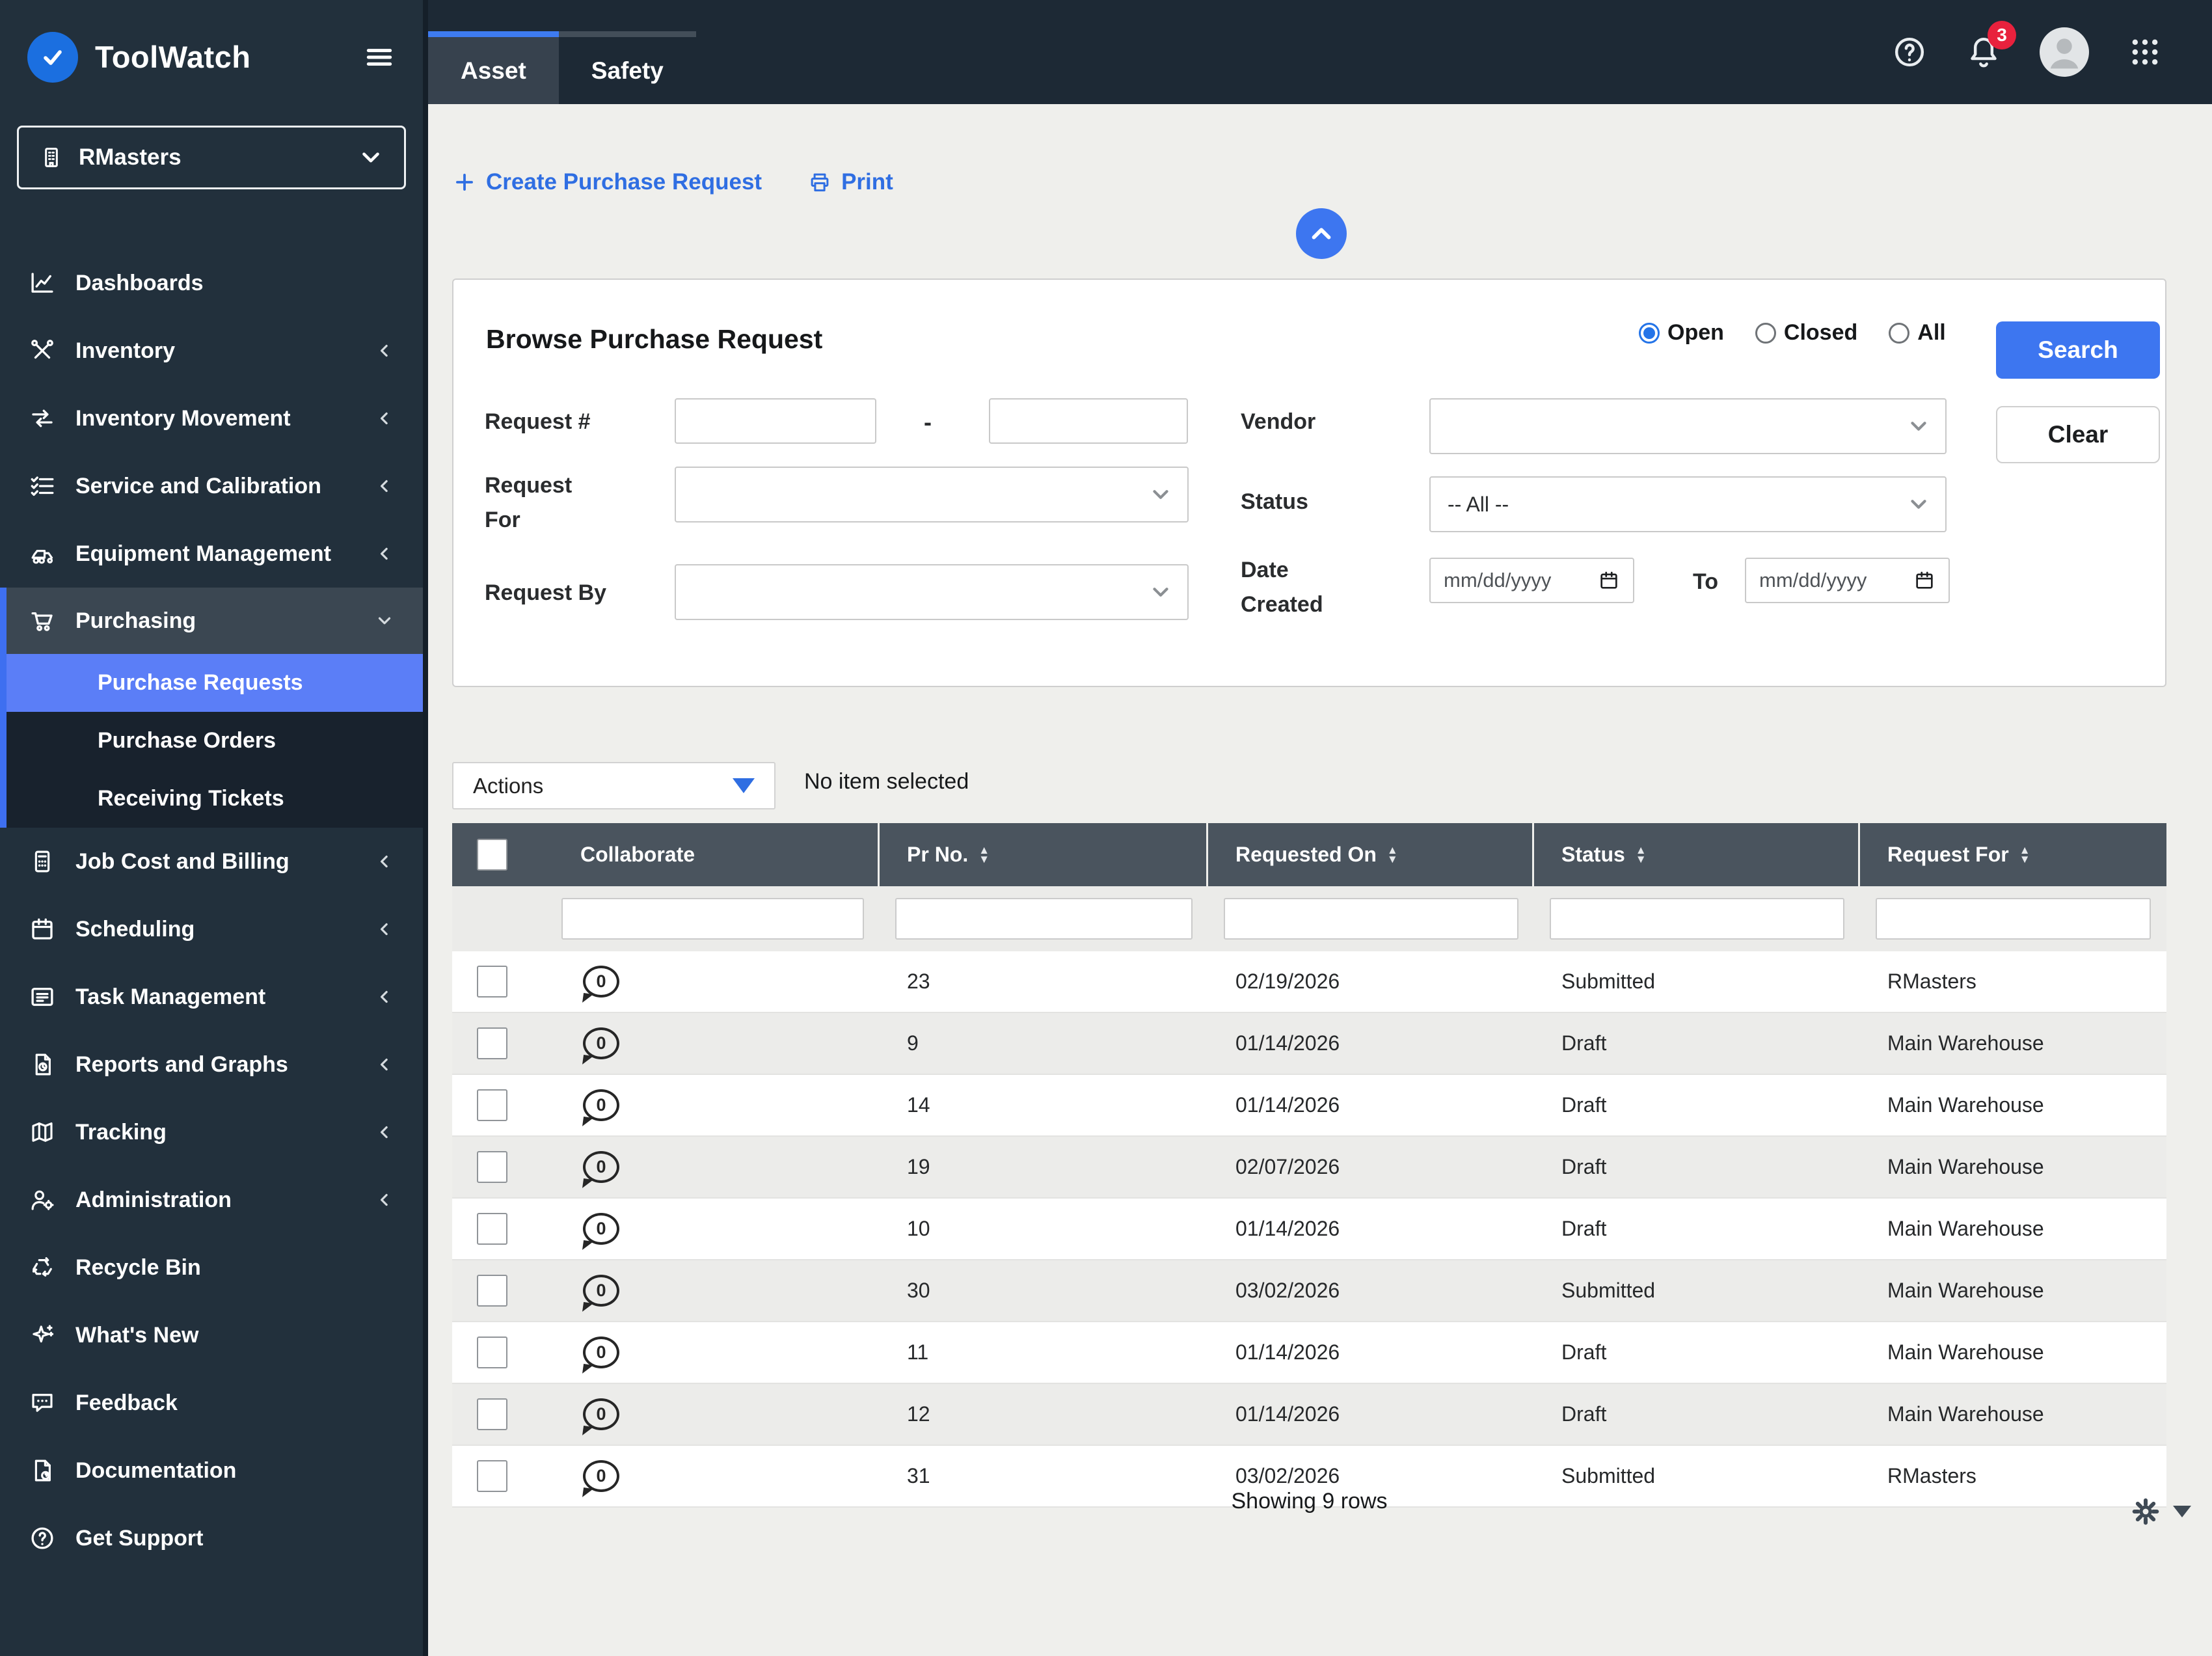  I want to click on status-label: Status, so click(1274, 501).